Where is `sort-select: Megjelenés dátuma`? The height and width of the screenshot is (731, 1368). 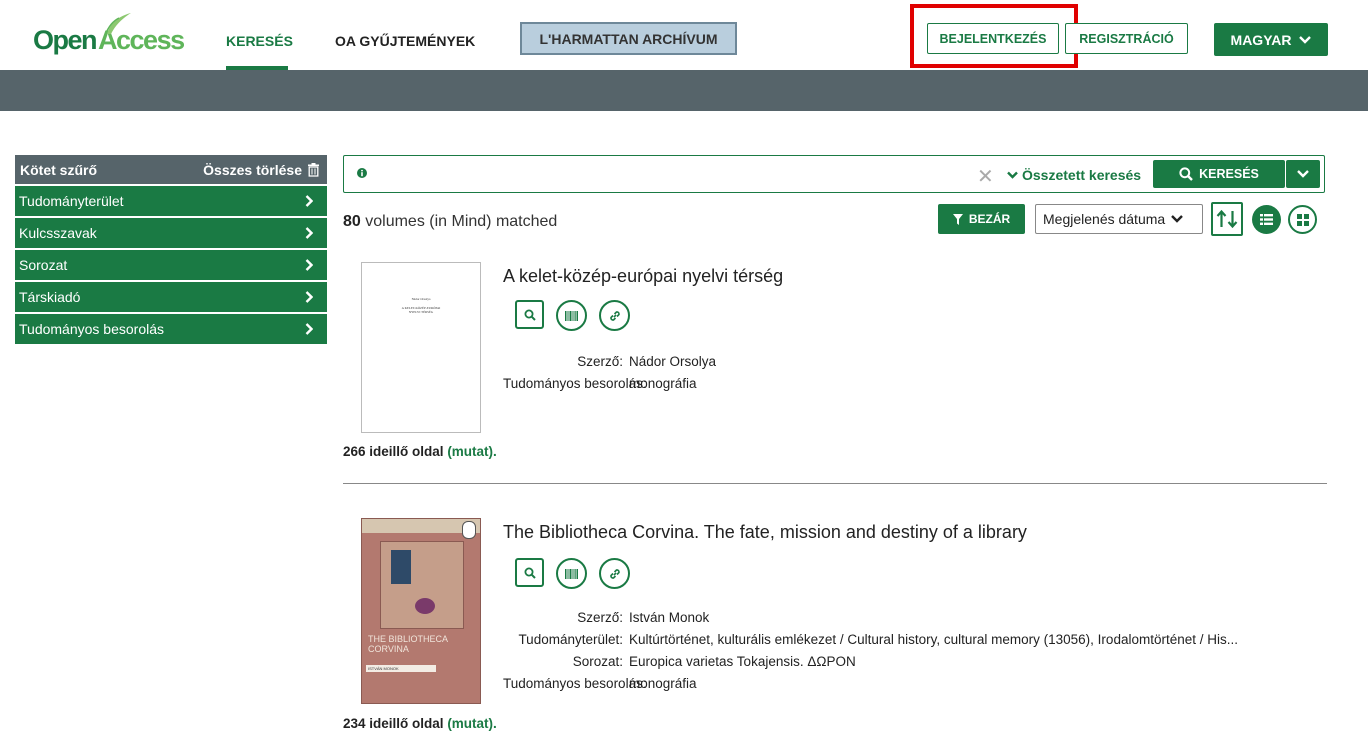 sort-select: Megjelenés dátuma is located at coordinates (1119, 219).